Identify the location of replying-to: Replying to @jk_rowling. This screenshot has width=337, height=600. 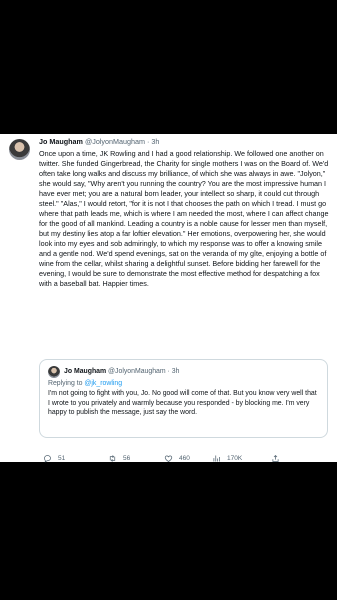
(85, 383).